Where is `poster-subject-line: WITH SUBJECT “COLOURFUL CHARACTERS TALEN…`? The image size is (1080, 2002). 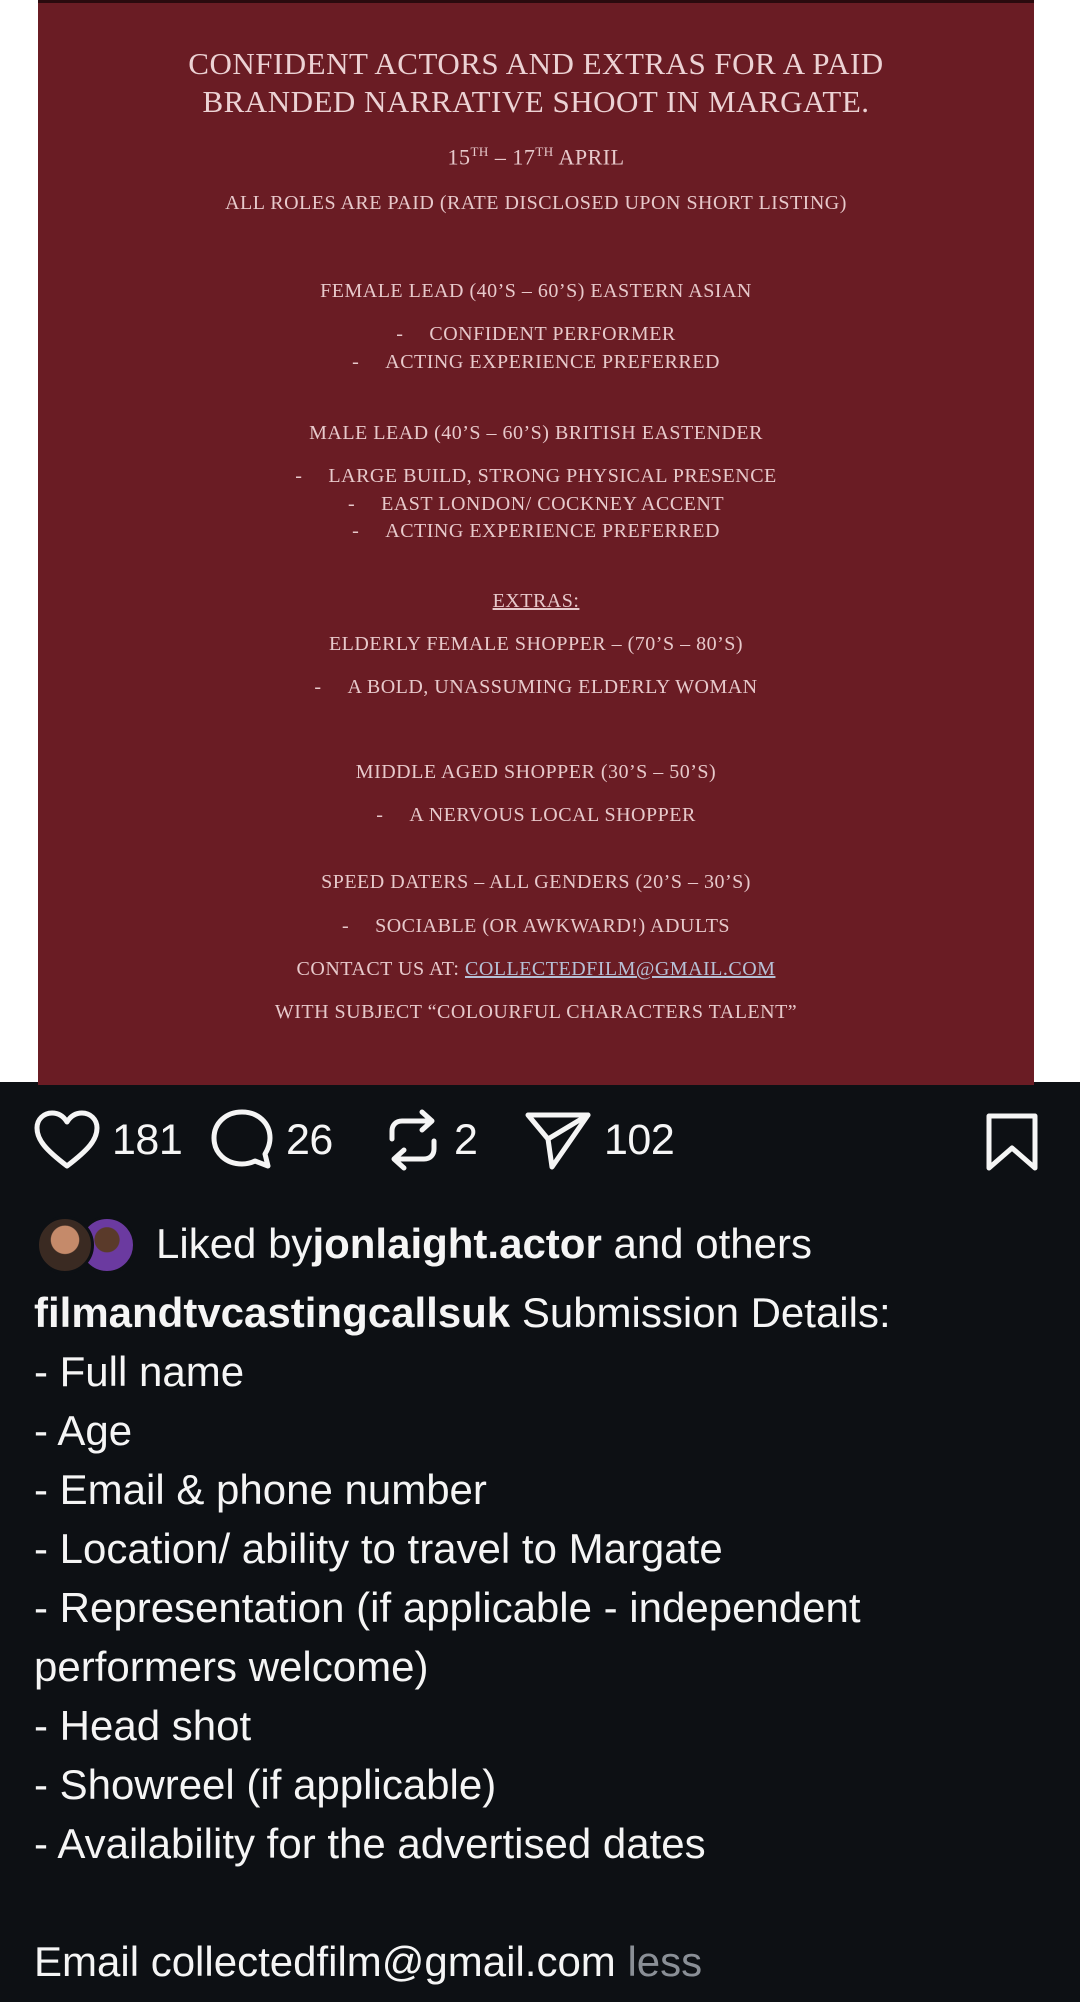 poster-subject-line: WITH SUBJECT “COLOURFUL CHARACTERS TALEN… is located at coordinates (536, 1012).